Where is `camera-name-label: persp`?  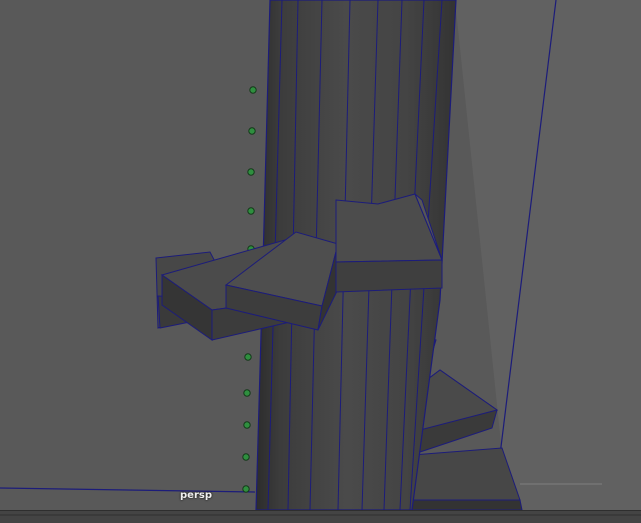
camera-name-label: persp is located at coordinates (196, 495).